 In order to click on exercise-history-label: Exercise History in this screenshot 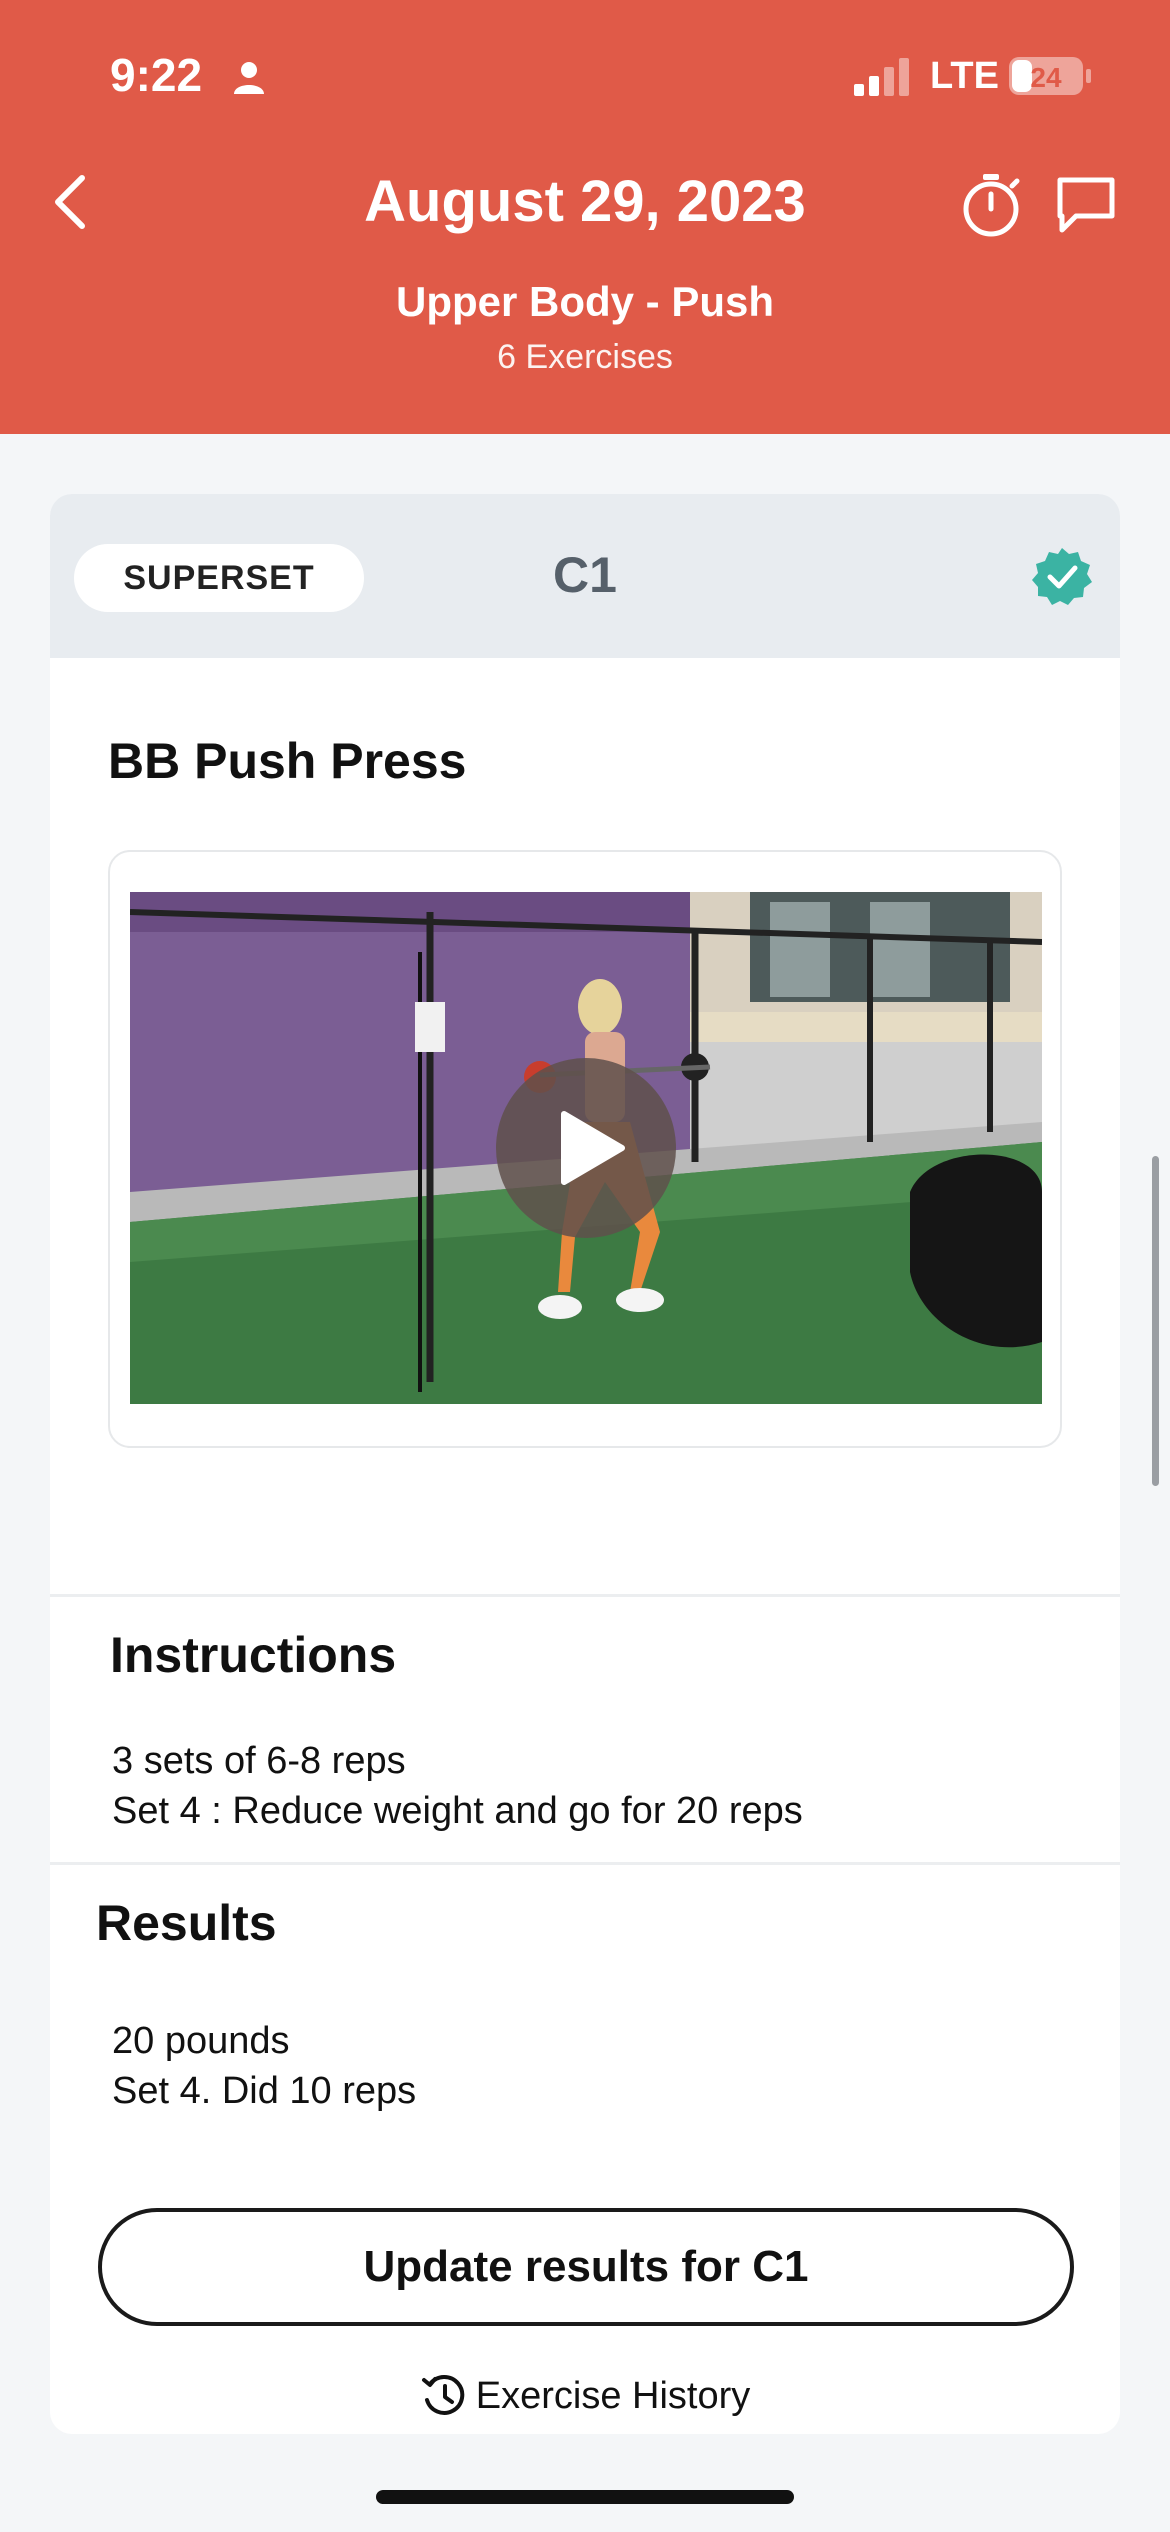, I will do `click(613, 2395)`.